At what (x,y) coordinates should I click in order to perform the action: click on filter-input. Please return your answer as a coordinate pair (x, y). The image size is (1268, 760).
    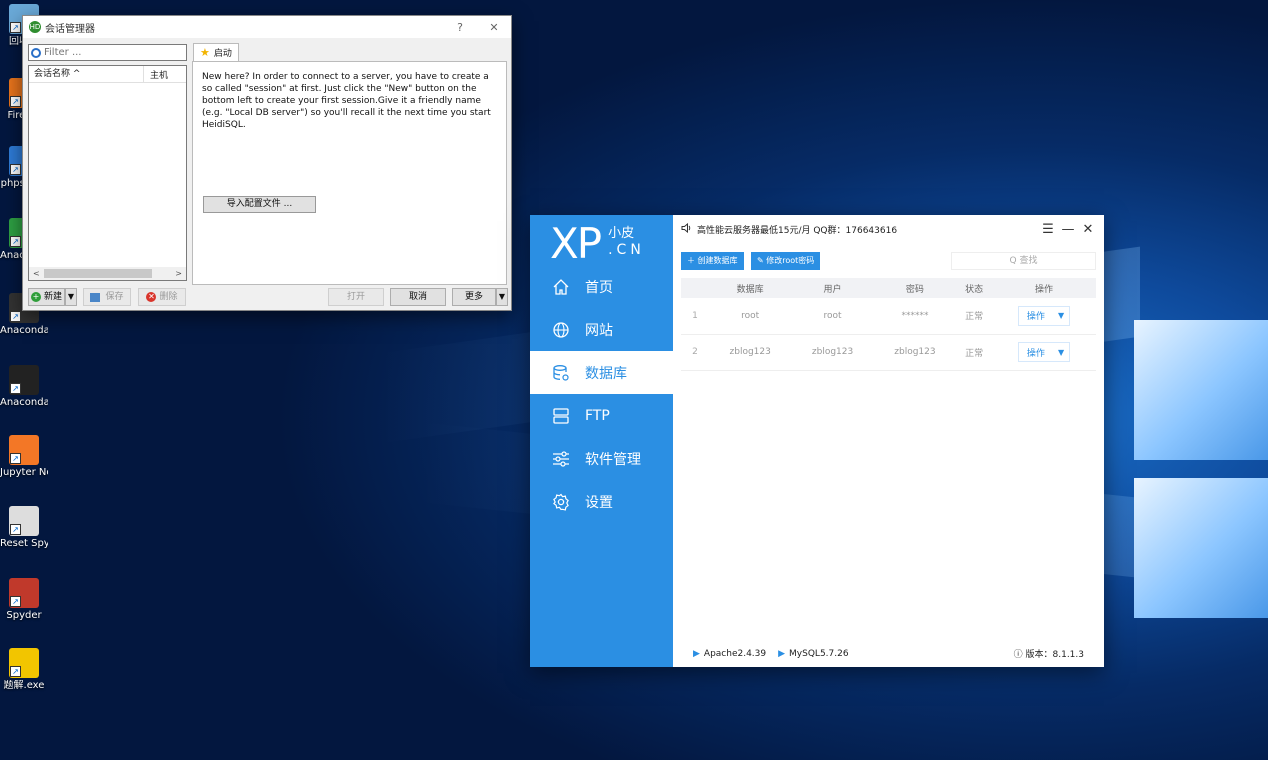
    Looking at the image, I should click on (109, 52).